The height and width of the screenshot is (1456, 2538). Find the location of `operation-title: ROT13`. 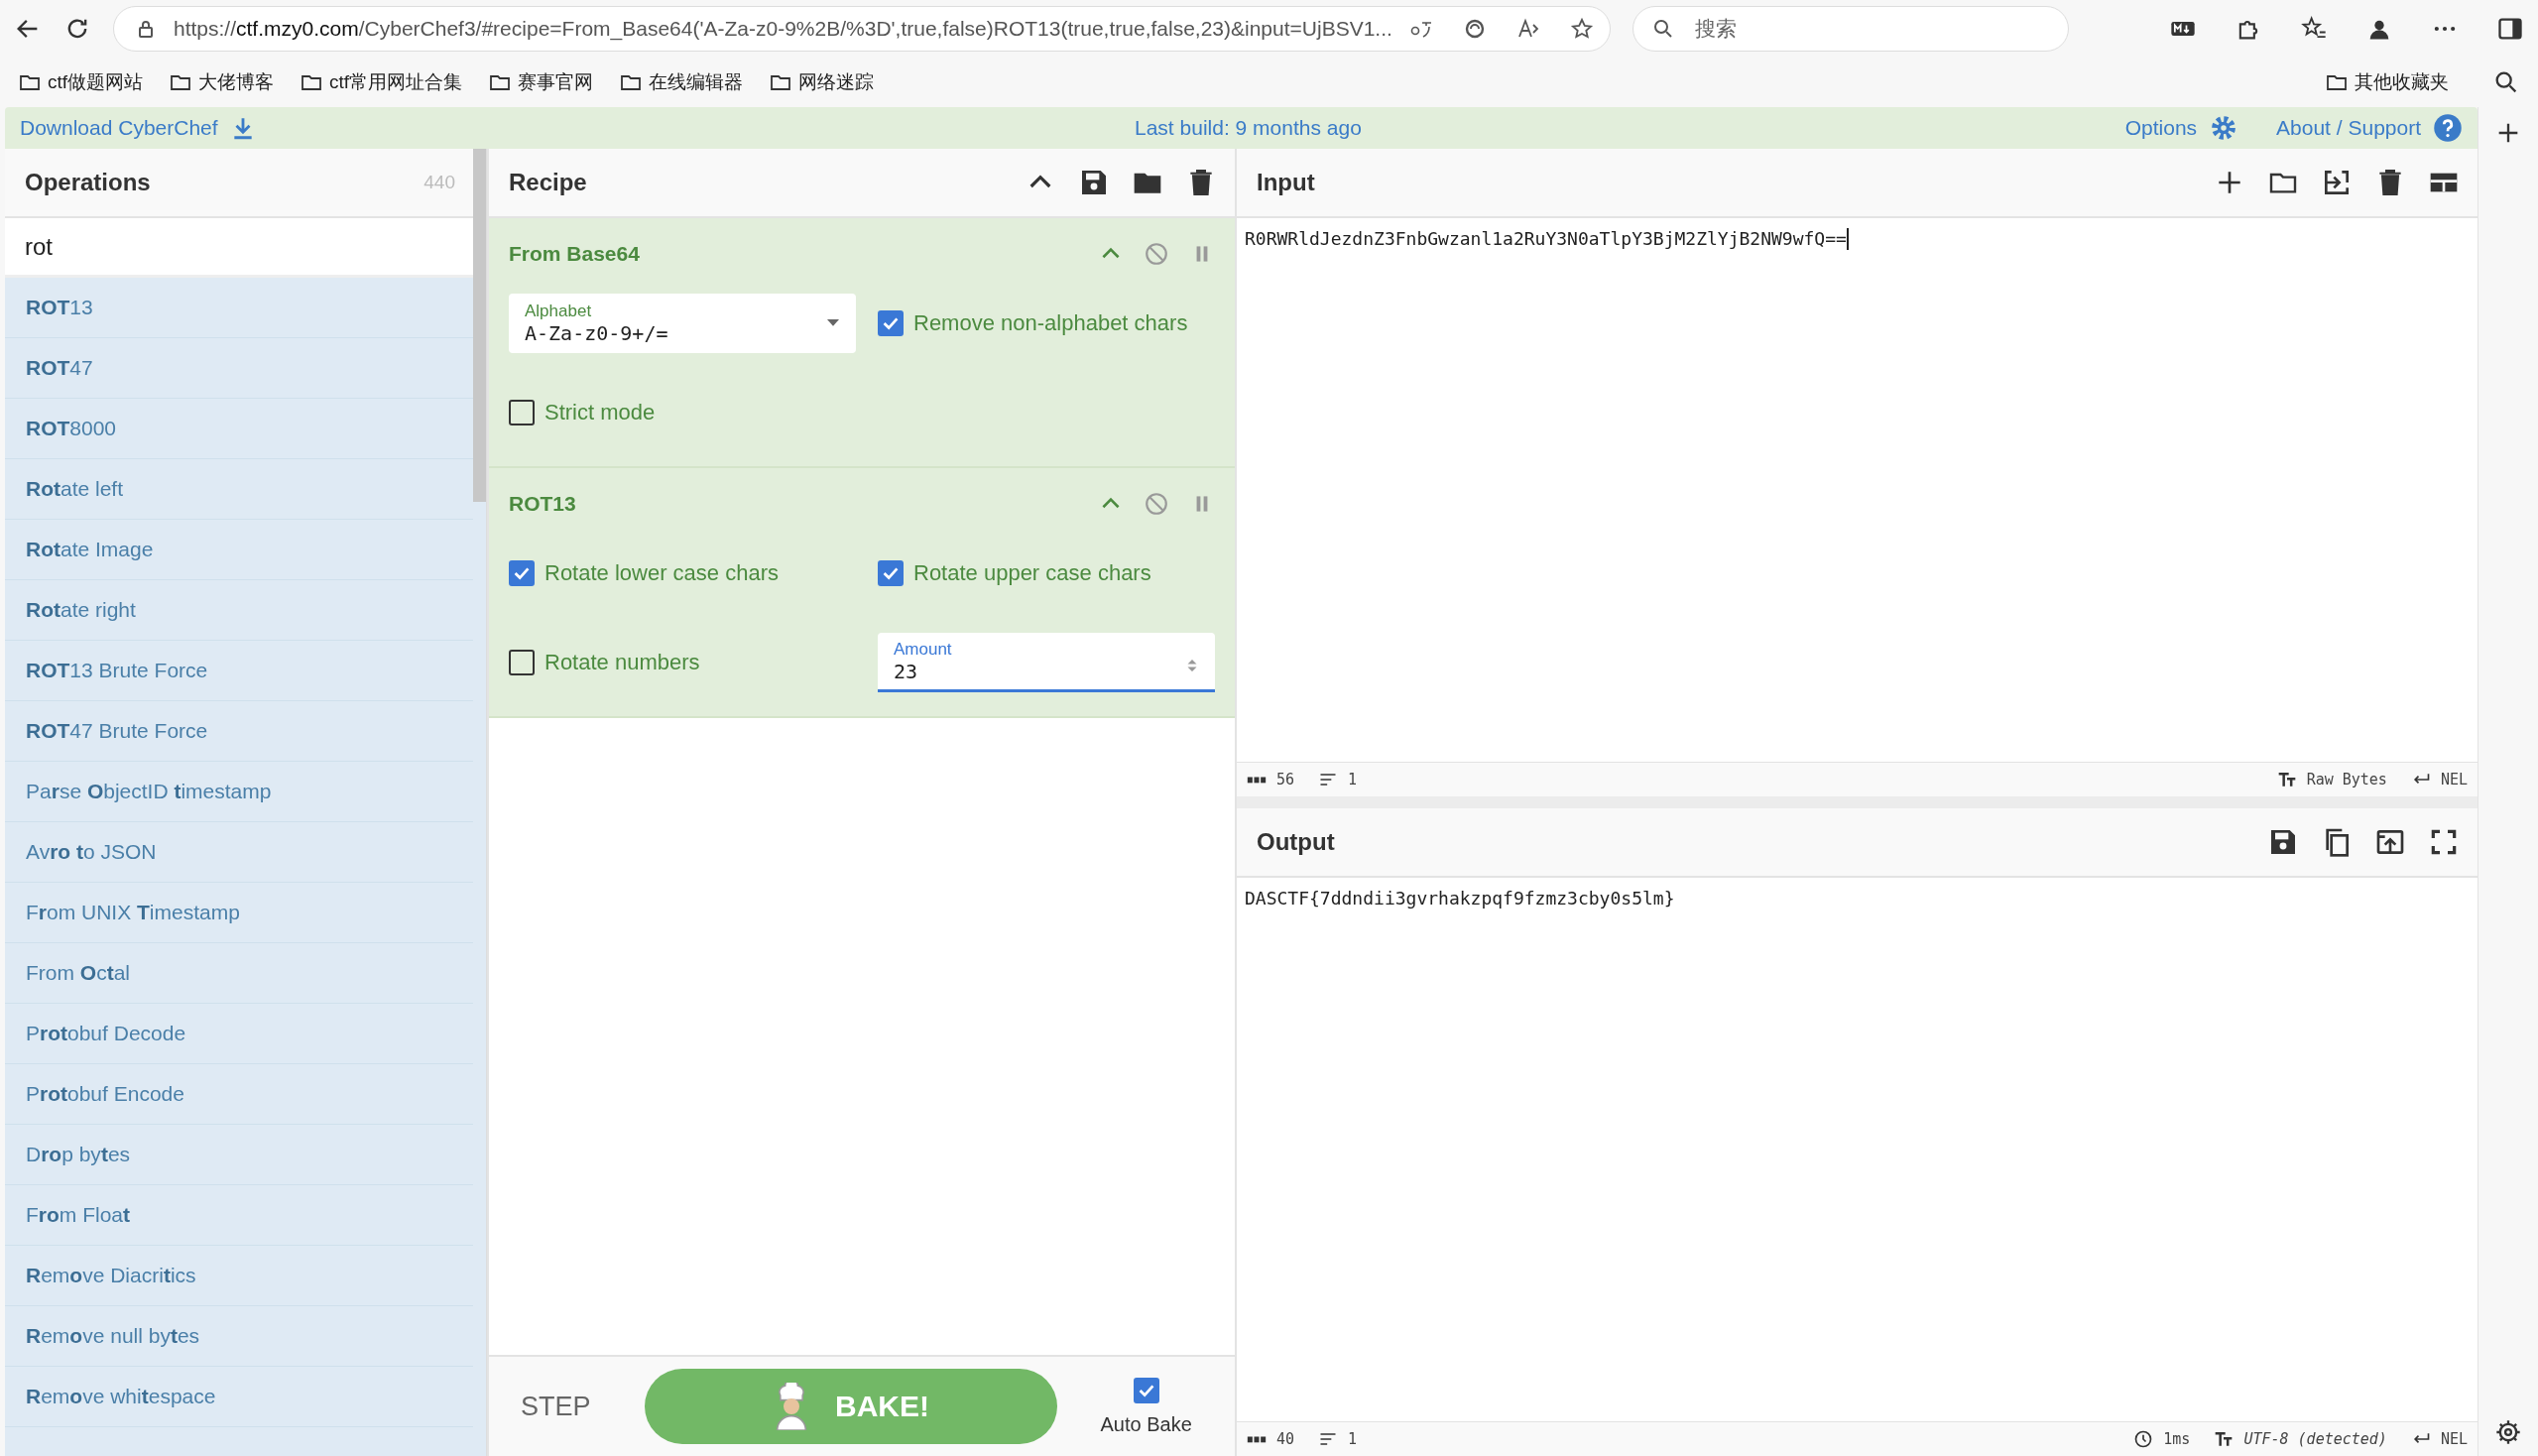

operation-title: ROT13 is located at coordinates (542, 504).